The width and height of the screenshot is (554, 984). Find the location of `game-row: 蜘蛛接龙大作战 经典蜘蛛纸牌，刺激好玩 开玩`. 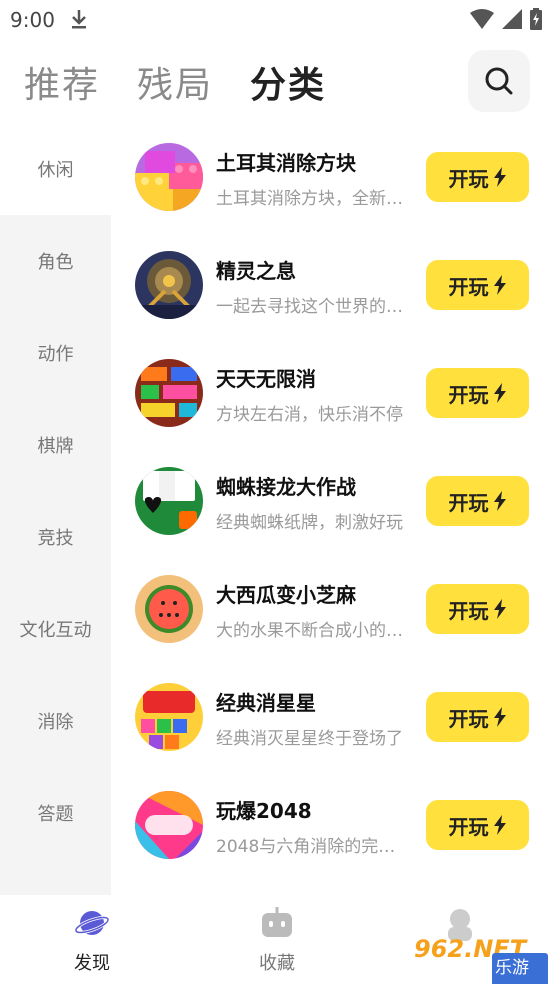

game-row: 蜘蛛接龙大作战 经典蜘蛛纸牌，刺激好玩 开玩 is located at coordinates (332, 501).